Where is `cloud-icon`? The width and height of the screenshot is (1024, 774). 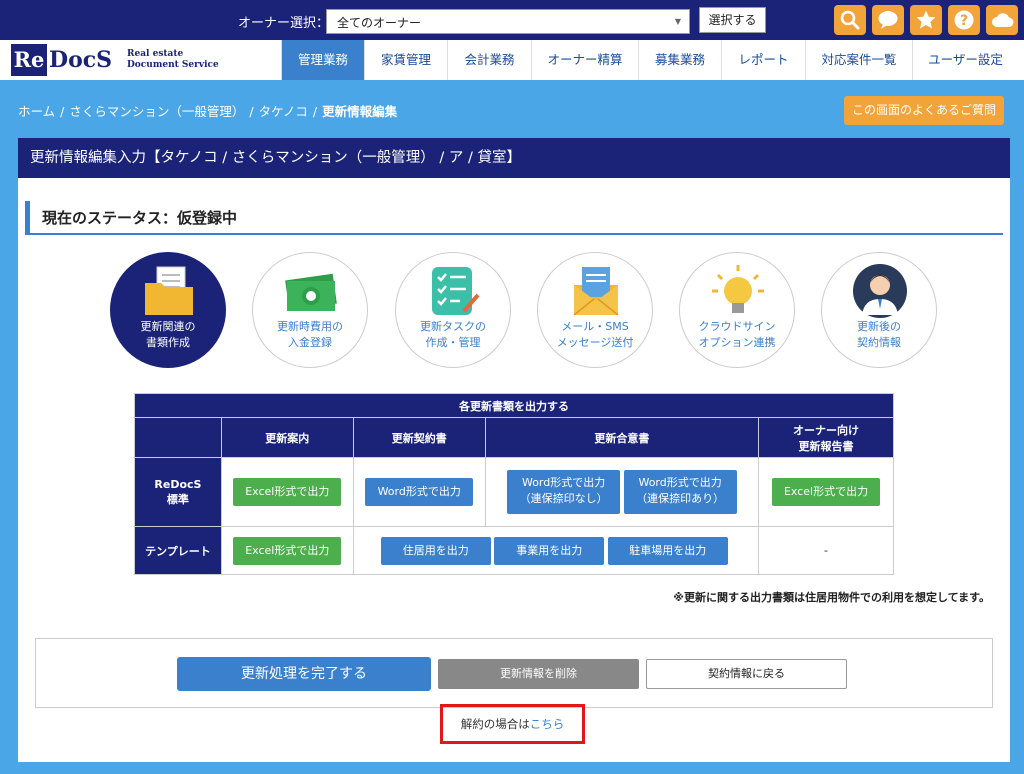
cloud-icon is located at coordinates (1002, 20).